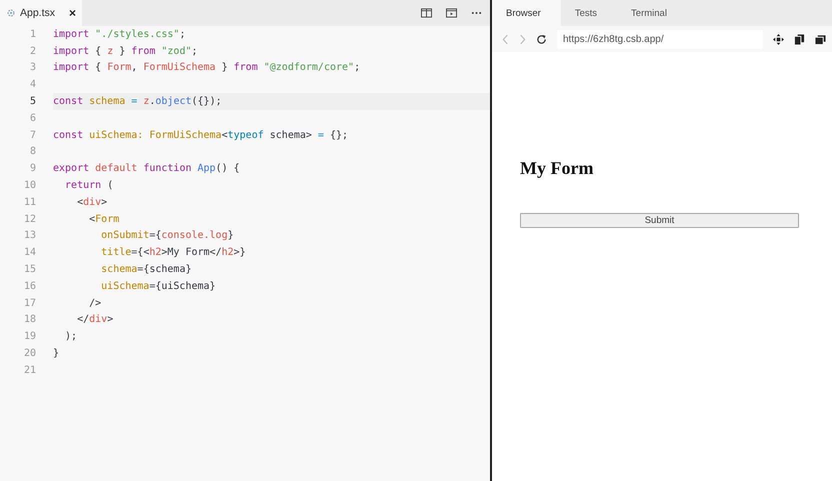 The image size is (832, 481). Describe the element at coordinates (119, 34) in the screenshot. I see `code-line: import "./styles.css";` at that location.